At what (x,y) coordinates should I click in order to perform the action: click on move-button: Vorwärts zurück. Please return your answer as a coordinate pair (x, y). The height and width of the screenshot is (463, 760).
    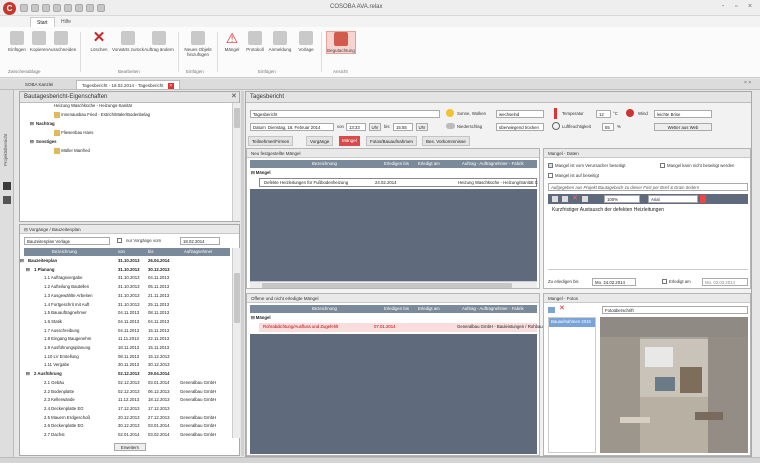
    Looking at the image, I should click on (128, 41).